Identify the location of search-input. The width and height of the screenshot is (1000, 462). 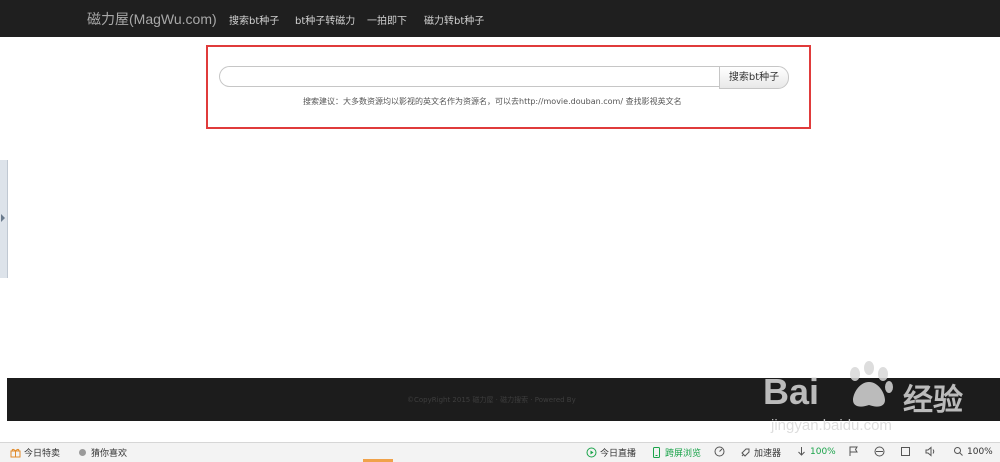
(471, 76).